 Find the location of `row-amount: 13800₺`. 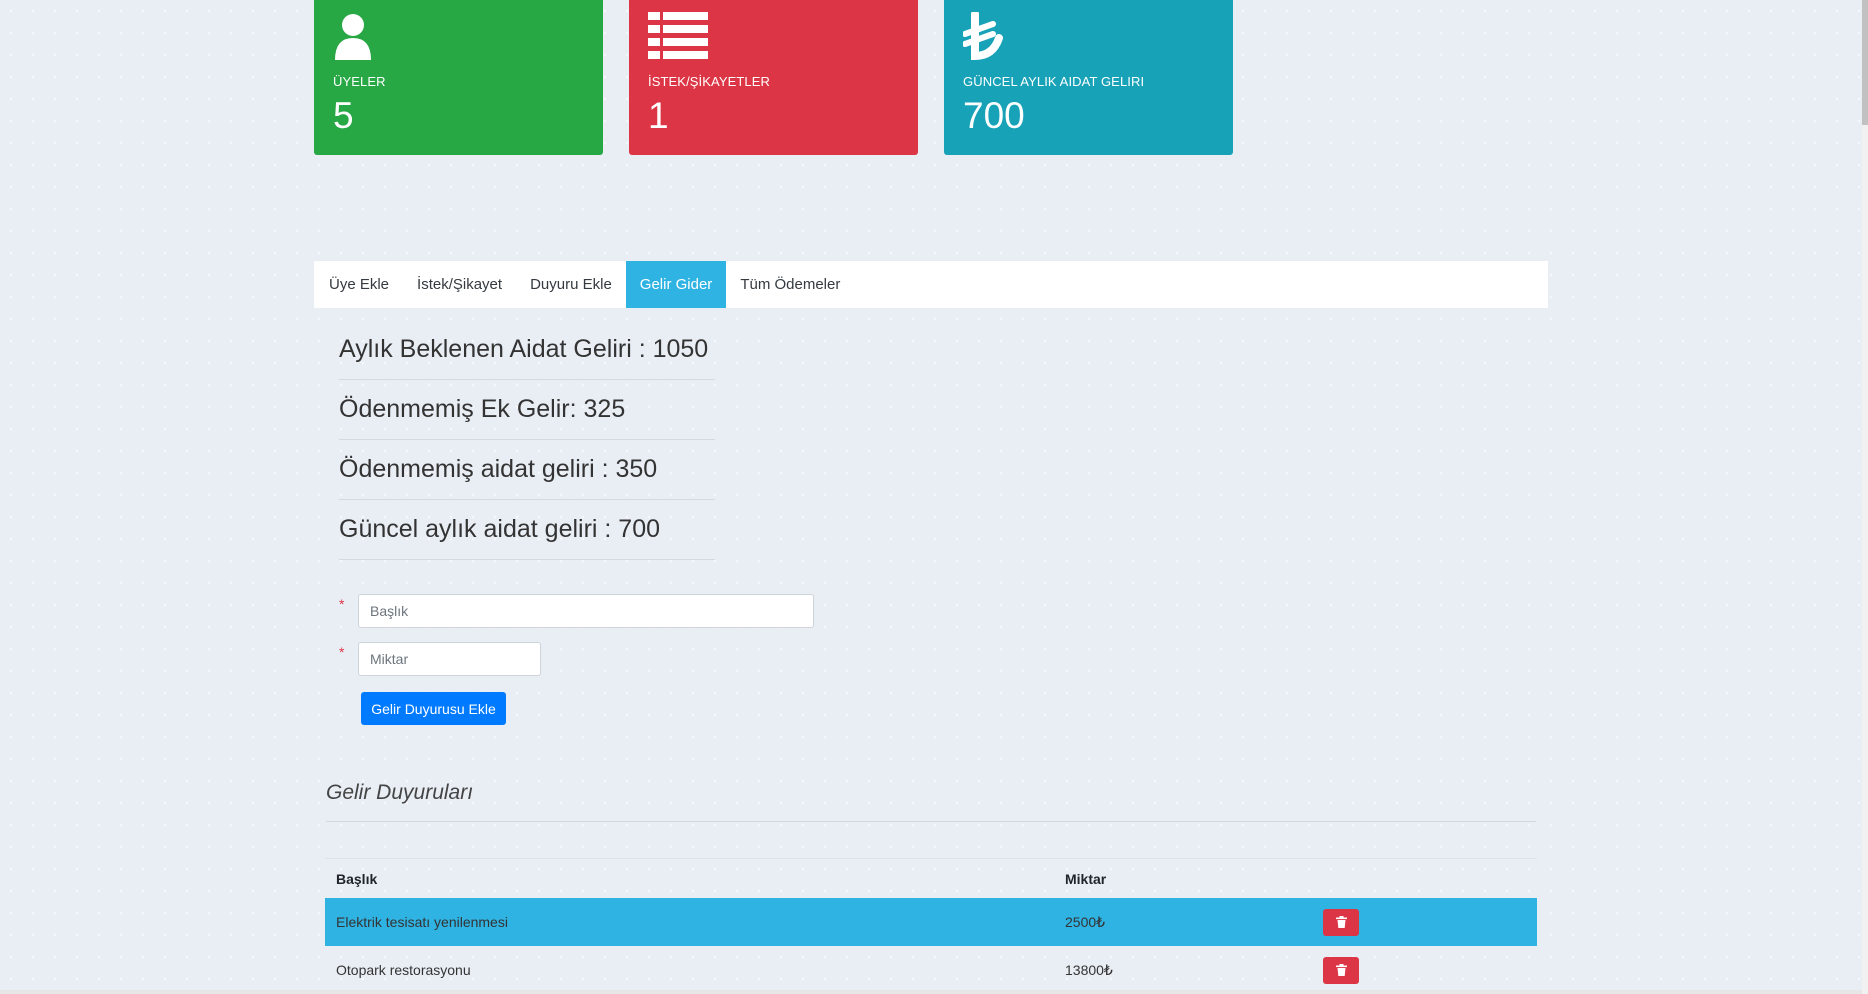

row-amount: 13800₺ is located at coordinates (1089, 969).